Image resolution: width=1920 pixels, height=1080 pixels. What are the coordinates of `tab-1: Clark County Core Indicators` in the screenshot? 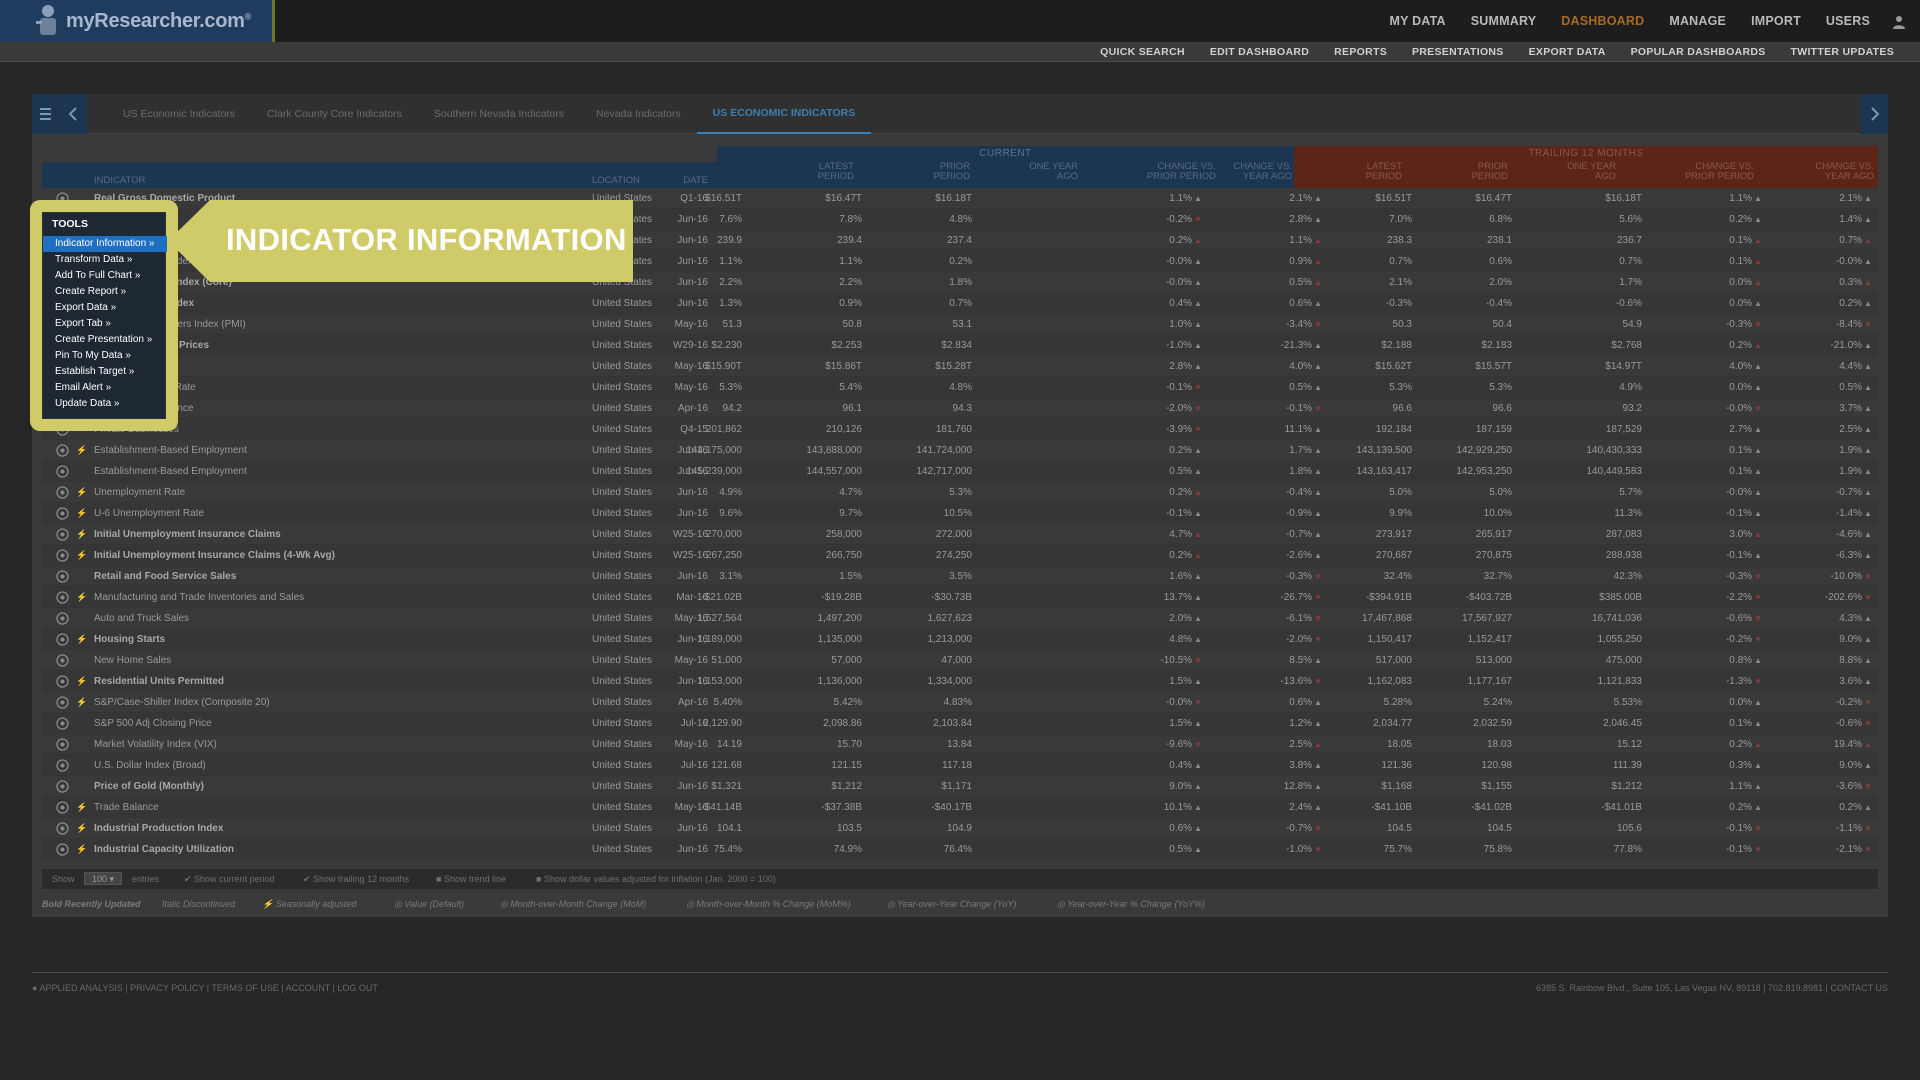 It's located at (334, 114).